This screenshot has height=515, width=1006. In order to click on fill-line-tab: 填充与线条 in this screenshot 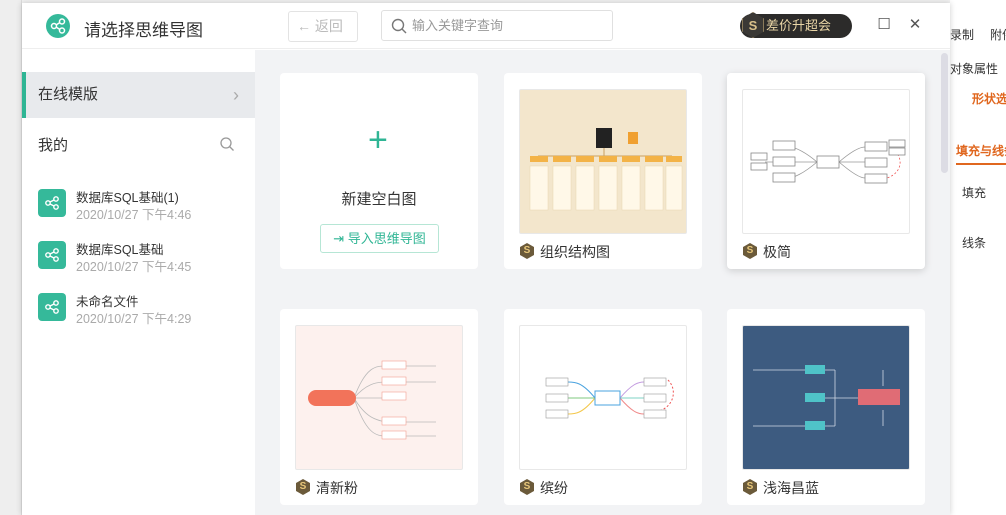, I will do `click(981, 153)`.